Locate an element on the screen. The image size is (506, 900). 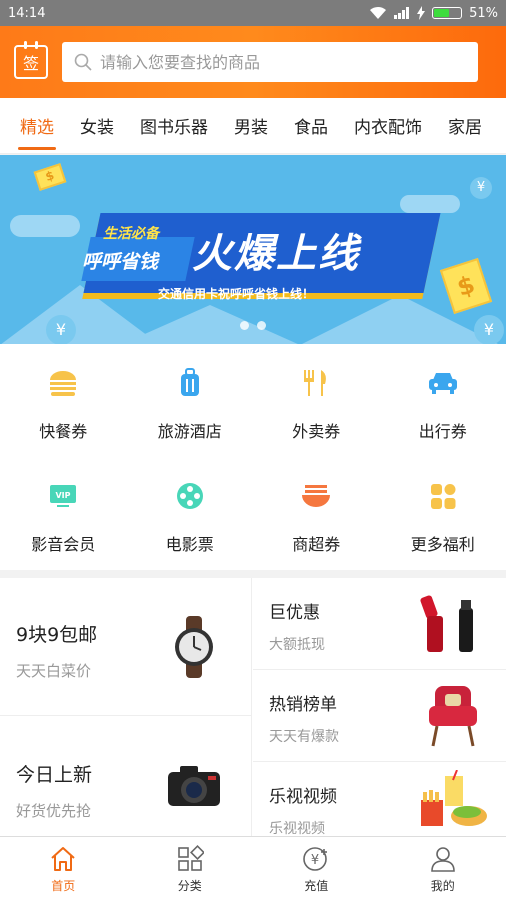
banner-headline: 火爆上线 is located at coordinates (276, 254).